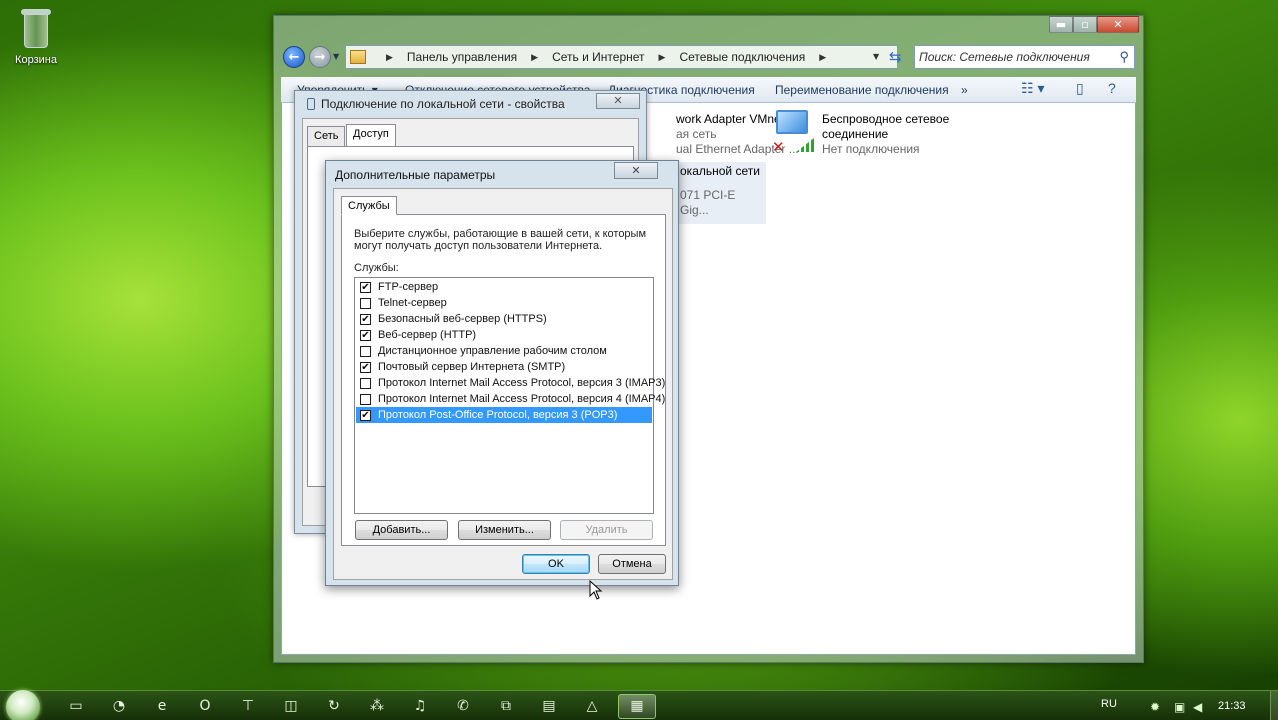 The image size is (1278, 720). Describe the element at coordinates (1124, 57) in the screenshot. I see `search-icon: ⚲` at that location.